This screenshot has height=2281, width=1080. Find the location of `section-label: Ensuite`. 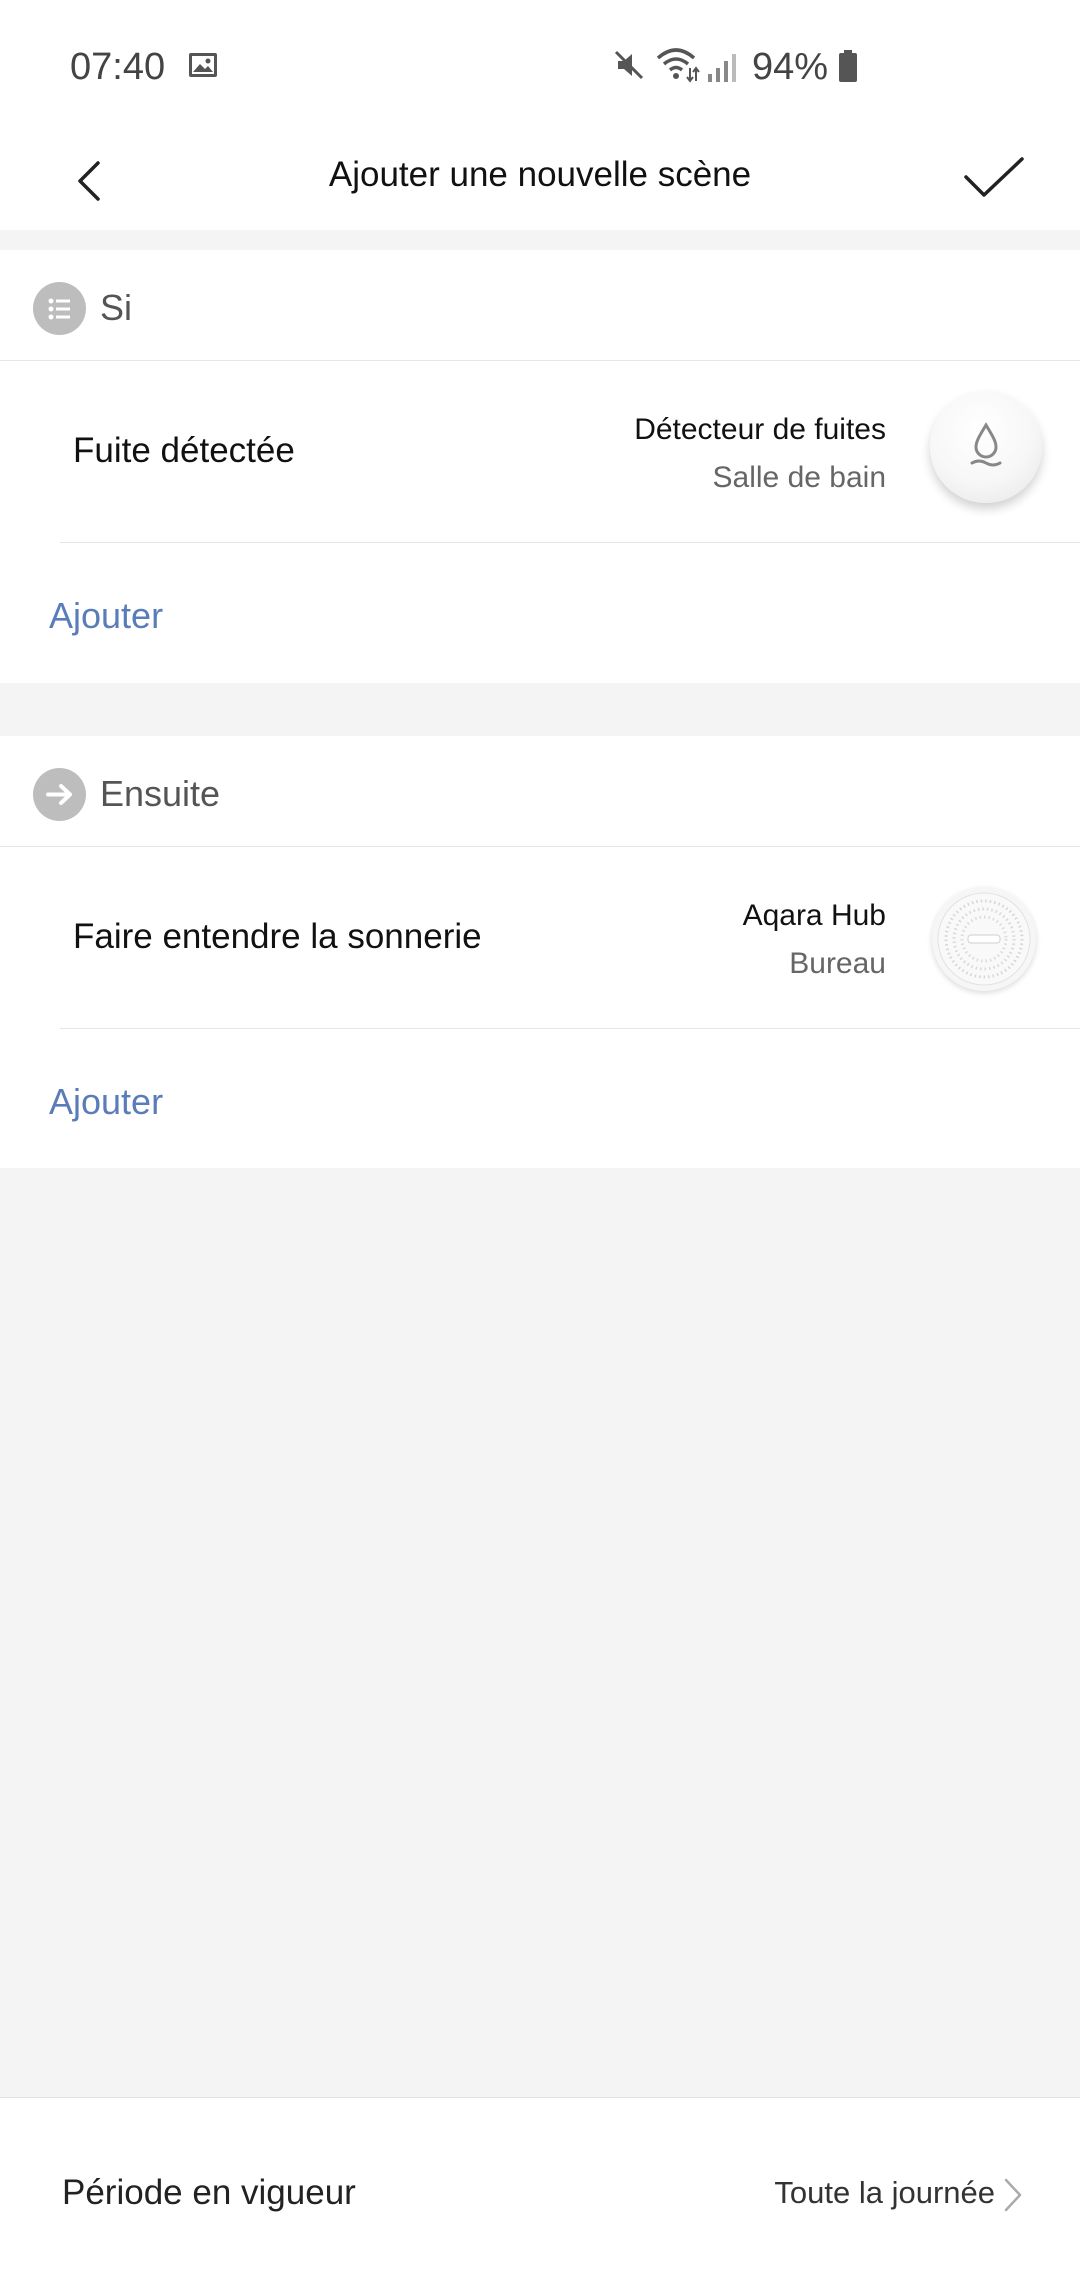

section-label: Ensuite is located at coordinates (160, 793).